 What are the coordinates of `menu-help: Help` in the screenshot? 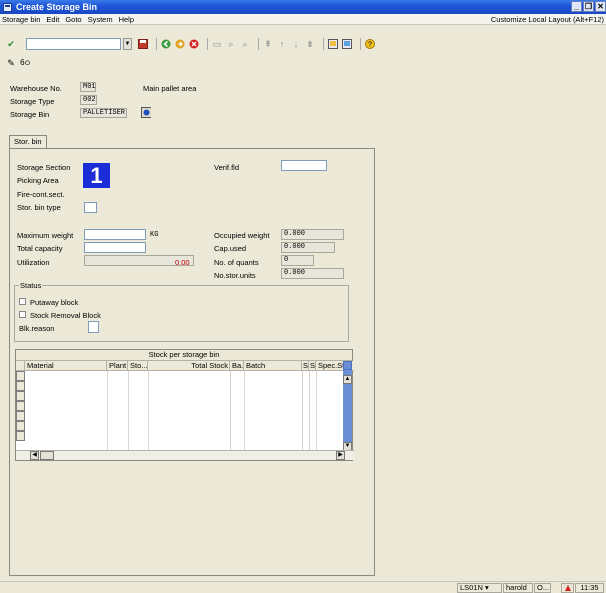 It's located at (126, 19).